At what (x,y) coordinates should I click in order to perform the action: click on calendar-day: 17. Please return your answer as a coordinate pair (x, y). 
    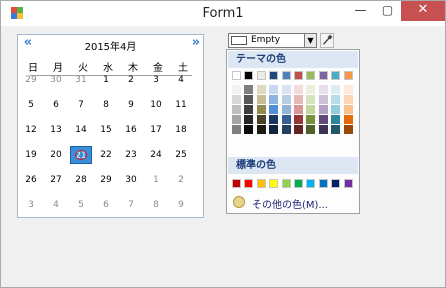
    Looking at the image, I should click on (156, 130).